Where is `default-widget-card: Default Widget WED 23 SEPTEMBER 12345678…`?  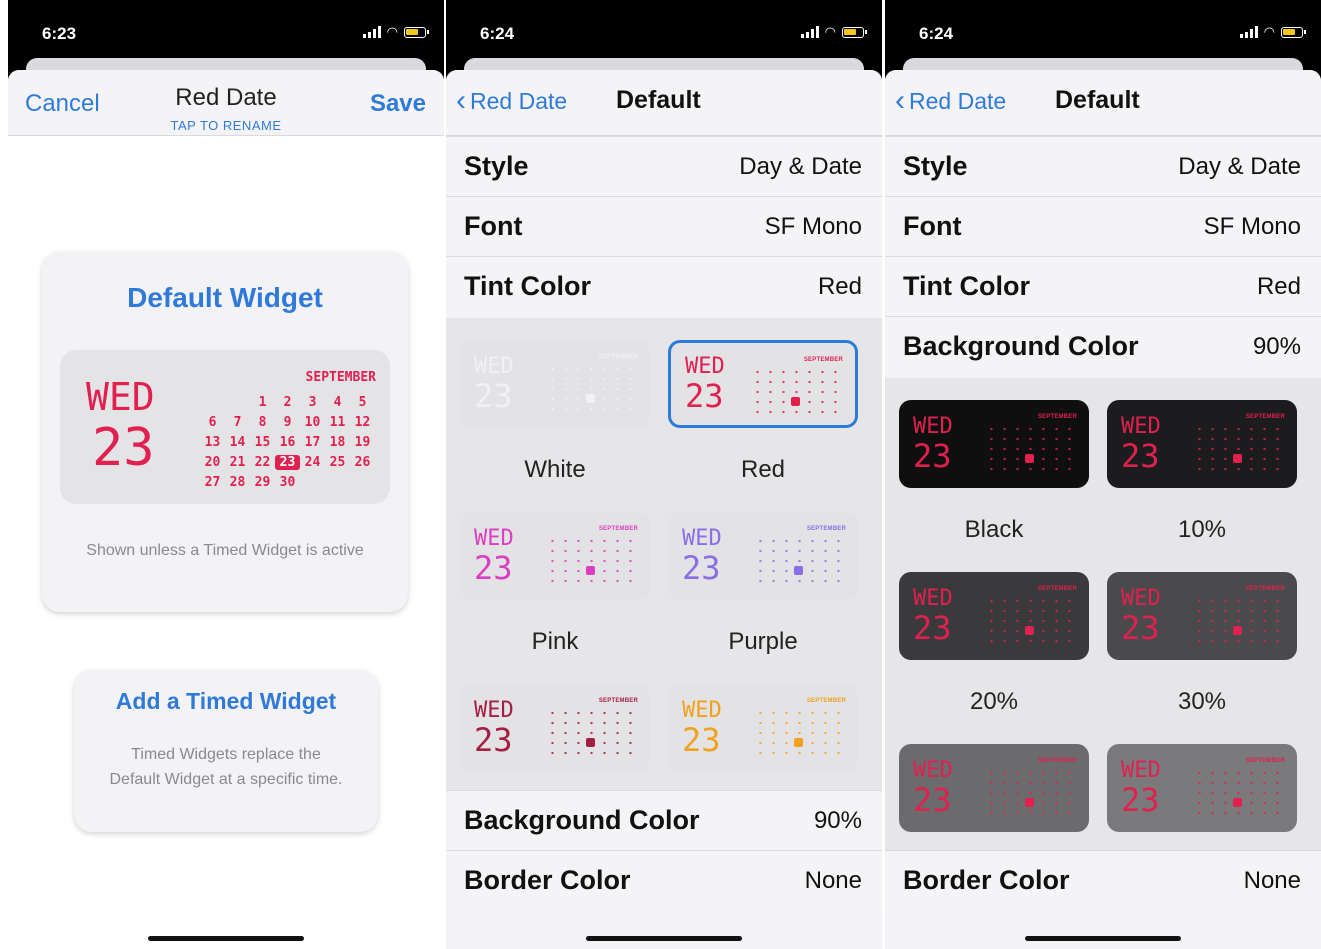 default-widget-card: Default Widget WED 23 SEPTEMBER 12345678… is located at coordinates (225, 432).